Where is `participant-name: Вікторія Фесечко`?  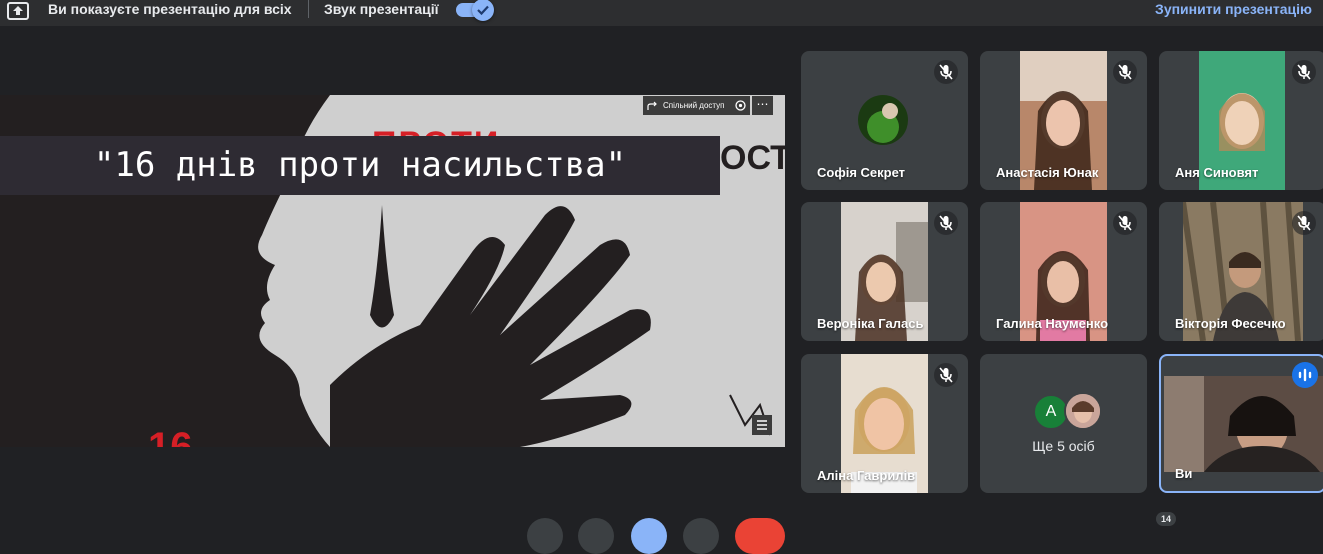
participant-name: Вікторія Фесечко is located at coordinates (1230, 323).